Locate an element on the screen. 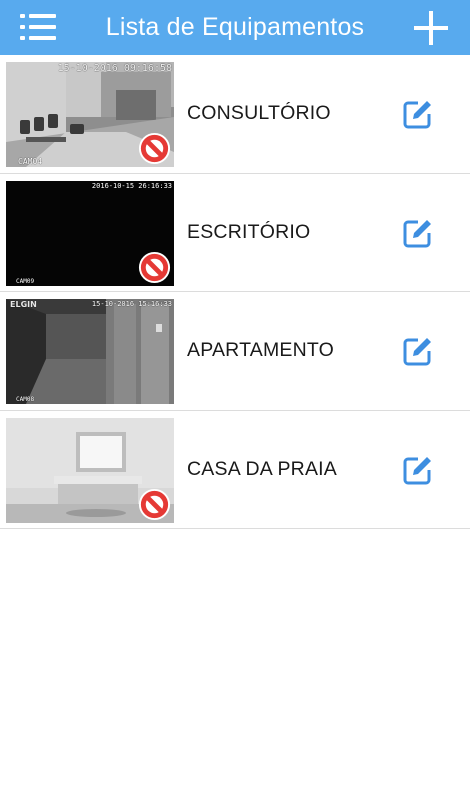  camera-thumbnail: 2016-10-15 26:16:33 CAM09 is located at coordinates (90, 233).